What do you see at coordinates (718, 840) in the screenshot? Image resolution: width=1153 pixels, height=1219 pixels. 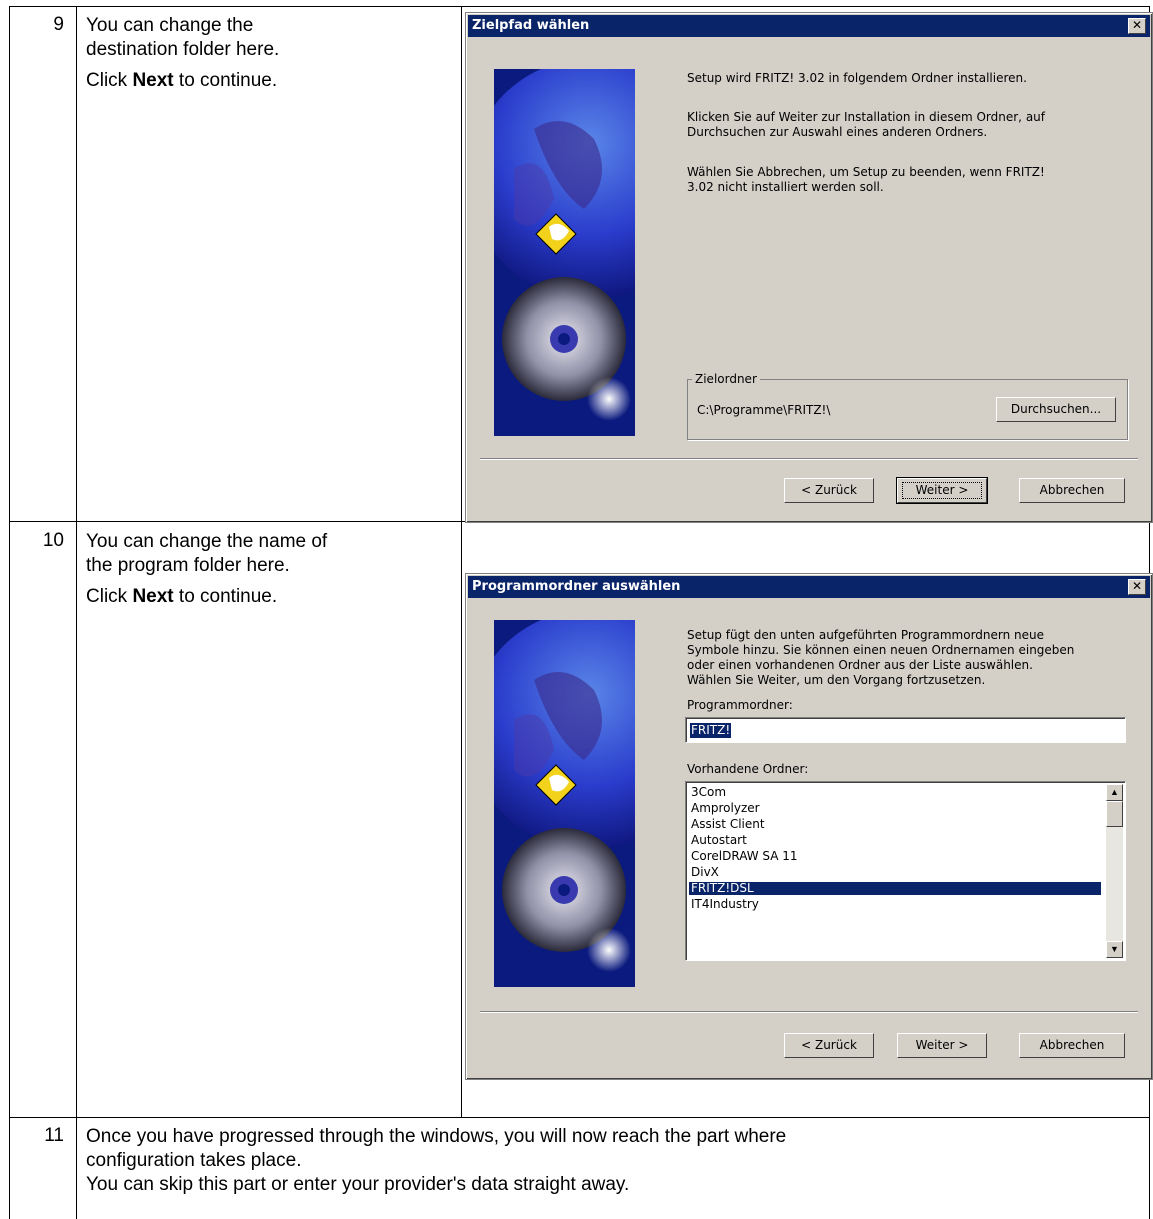 I see `list-item: Autostart` at bounding box center [718, 840].